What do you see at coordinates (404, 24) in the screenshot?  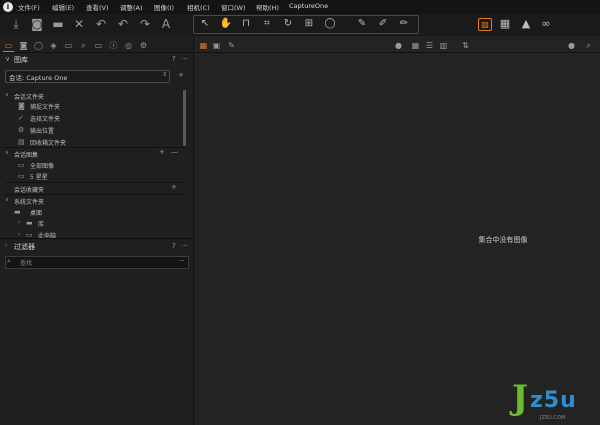 I see `eraser-icon: ✏` at bounding box center [404, 24].